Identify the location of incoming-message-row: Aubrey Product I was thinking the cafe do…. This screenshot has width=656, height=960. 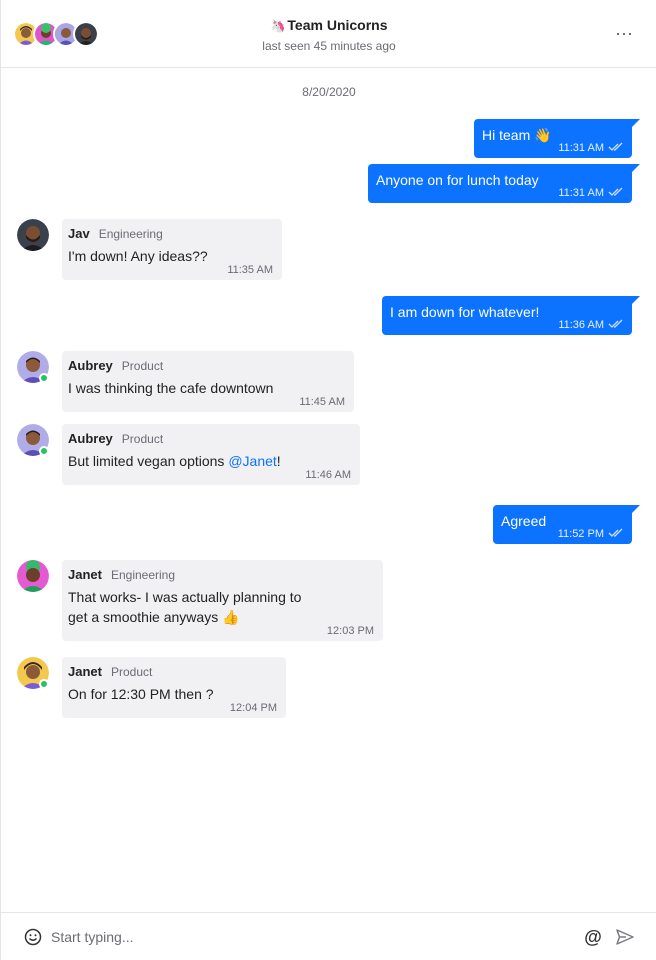
(187, 381).